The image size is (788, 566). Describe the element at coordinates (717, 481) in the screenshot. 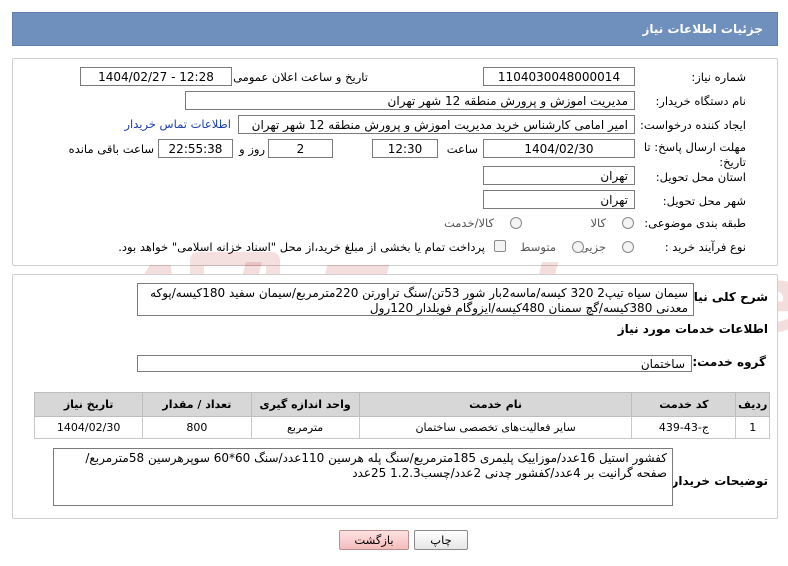

I see `buyer-notes-label: توضیحات خریدار:` at that location.